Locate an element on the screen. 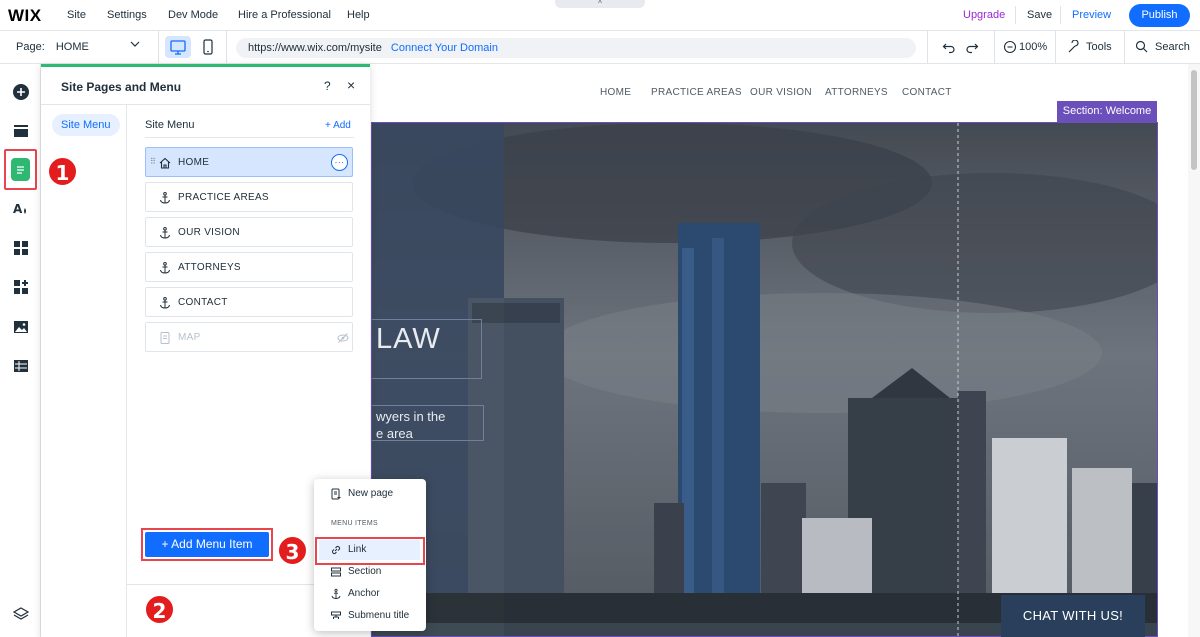 The width and height of the screenshot is (1200, 637). chevron-down-icon is located at coordinates (135, 45).